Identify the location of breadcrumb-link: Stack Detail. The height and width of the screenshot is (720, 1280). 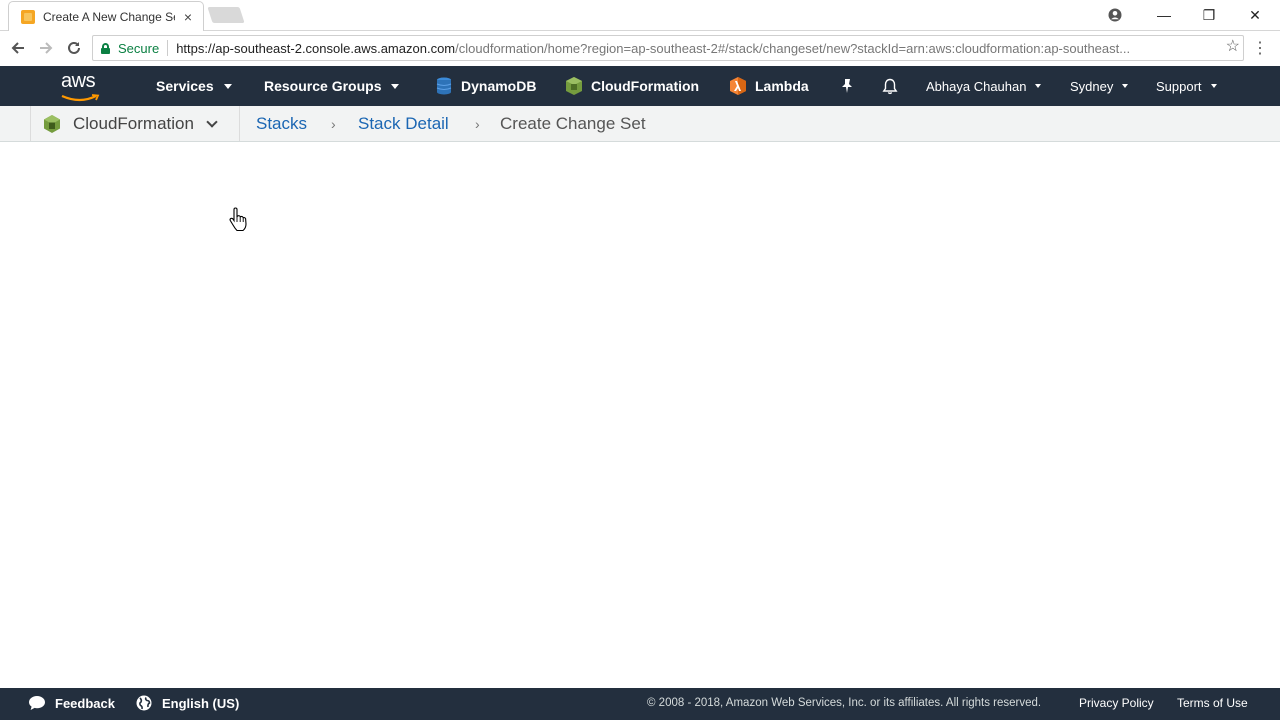
(403, 124).